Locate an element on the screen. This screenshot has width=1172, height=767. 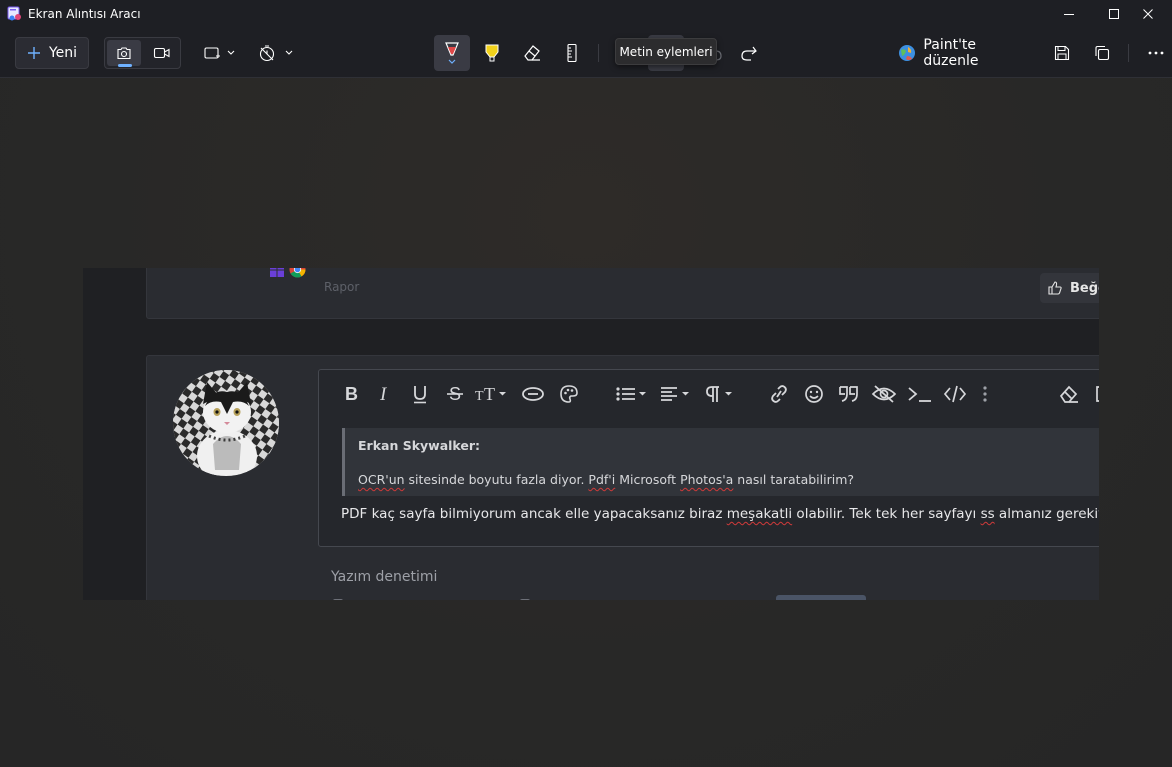
eraser-icon is located at coordinates (532, 53).